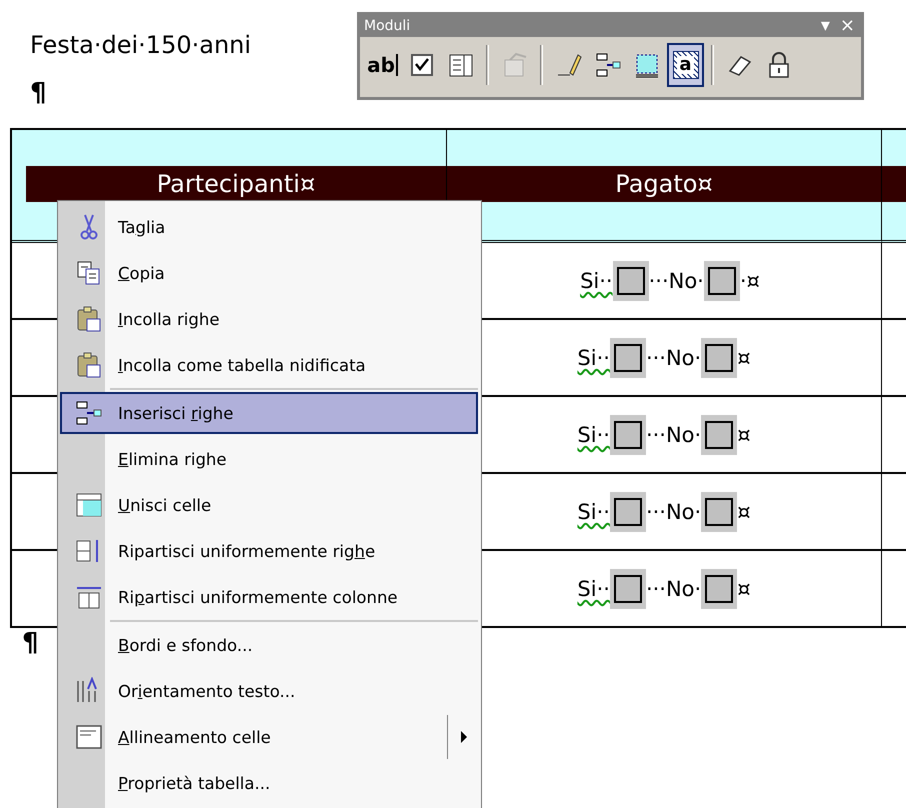 The image size is (906, 808). What do you see at coordinates (750, 280) in the screenshot?
I see `cell-end-mark: ·¤` at bounding box center [750, 280].